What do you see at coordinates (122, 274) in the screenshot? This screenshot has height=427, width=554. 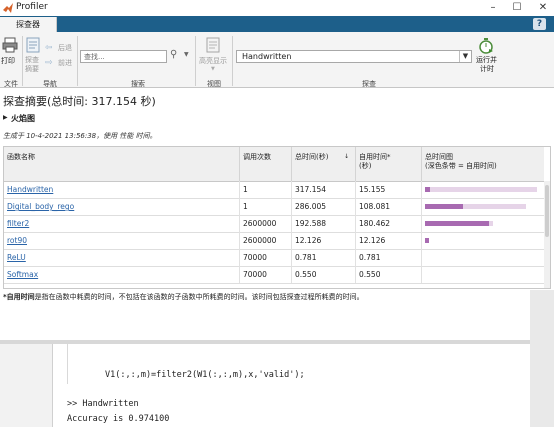 I see `cell-function-name: Softmax` at bounding box center [122, 274].